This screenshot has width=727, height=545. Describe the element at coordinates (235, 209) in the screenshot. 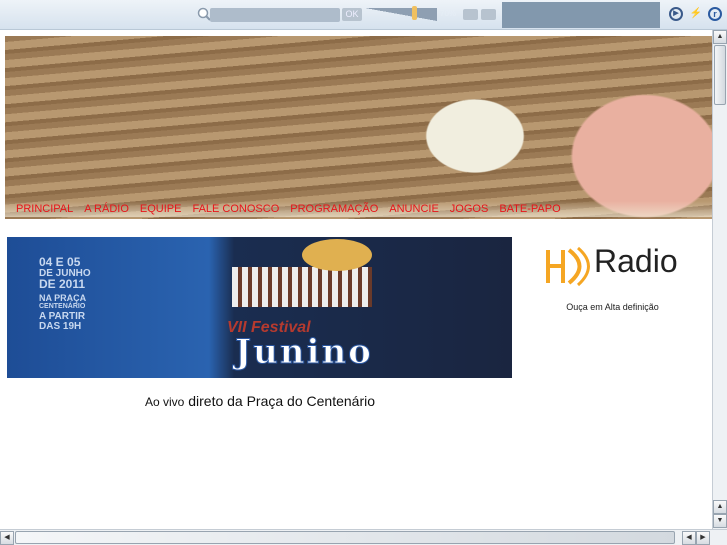

I see `nav-fale-conosco: FALE CONOSCO` at that location.